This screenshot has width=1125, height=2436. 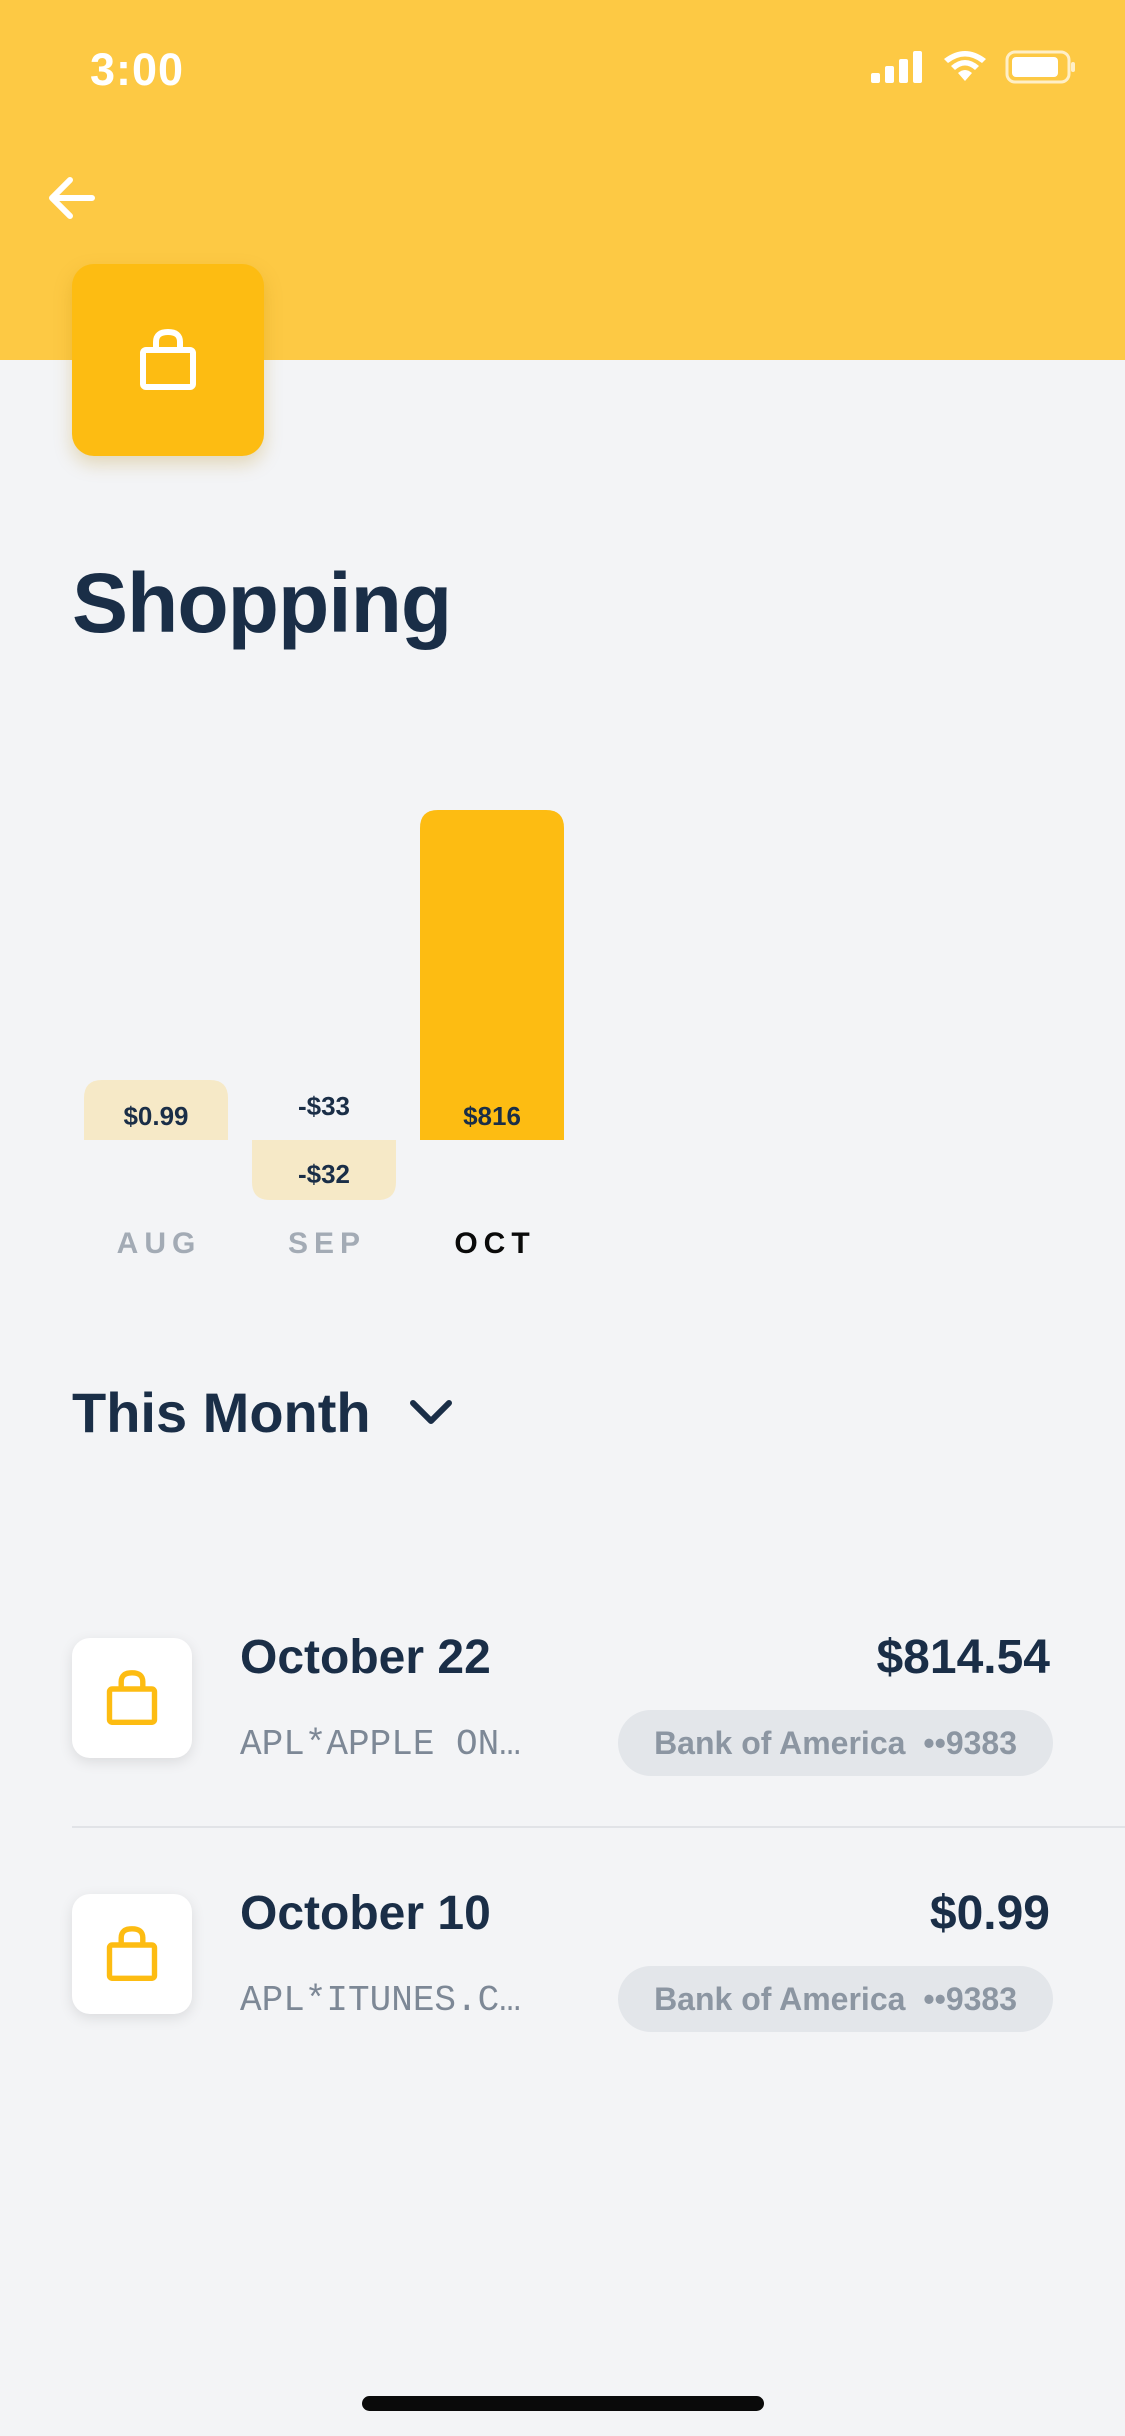 What do you see at coordinates (598, 1827) in the screenshot?
I see `row-divider` at bounding box center [598, 1827].